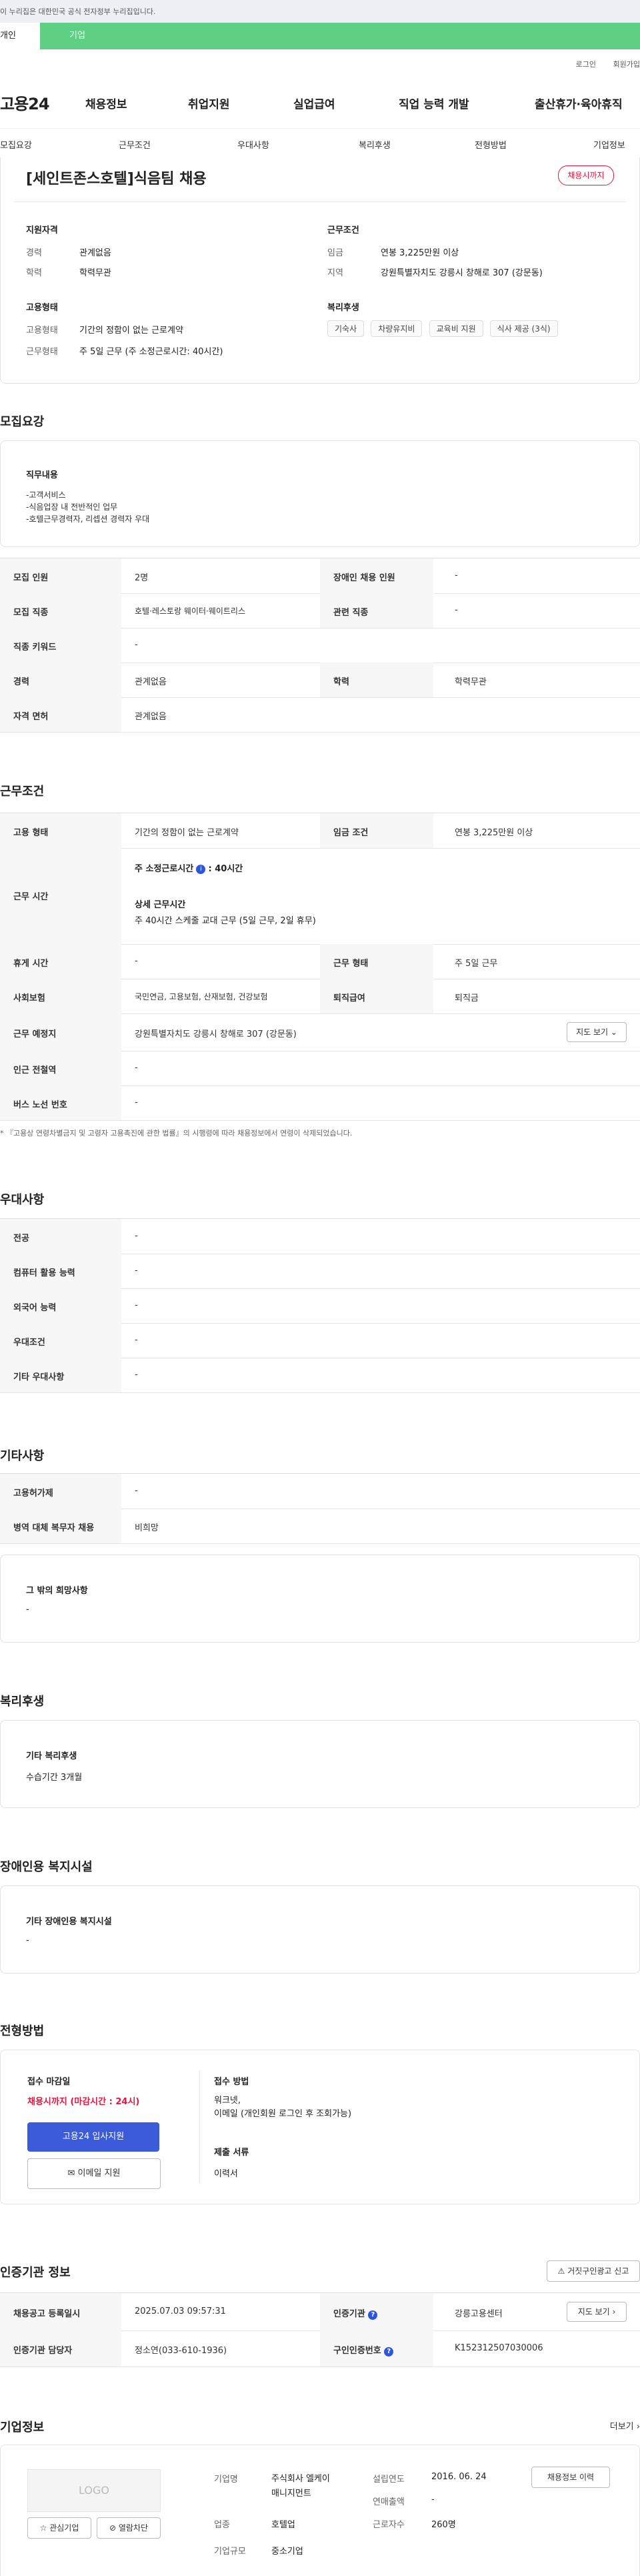 The image size is (640, 2576). I want to click on cell-value: 비희망, so click(147, 1528).